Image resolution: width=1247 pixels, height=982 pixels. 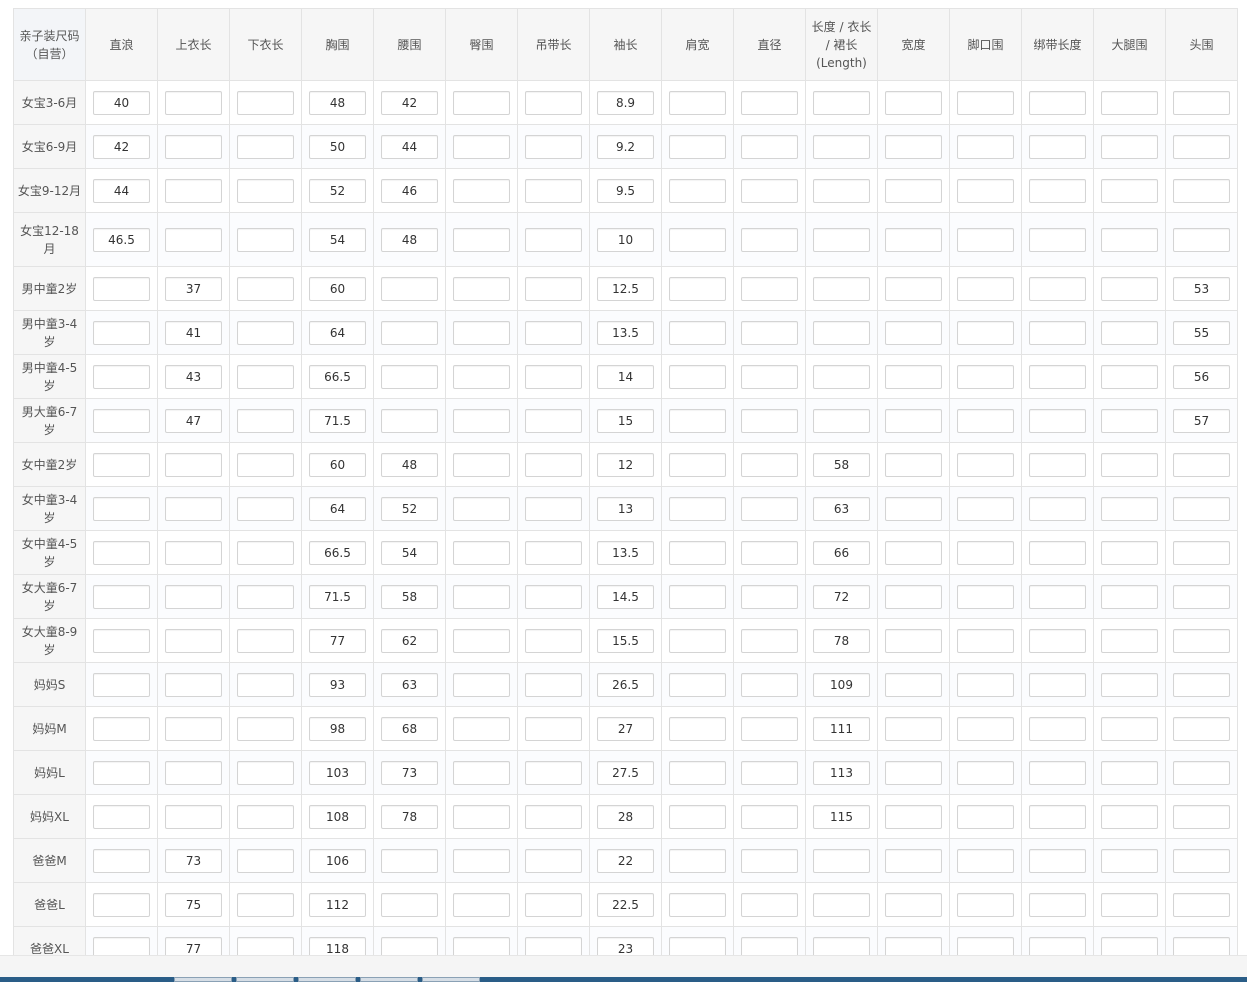 I want to click on measurement-input: 41, so click(x=193, y=332).